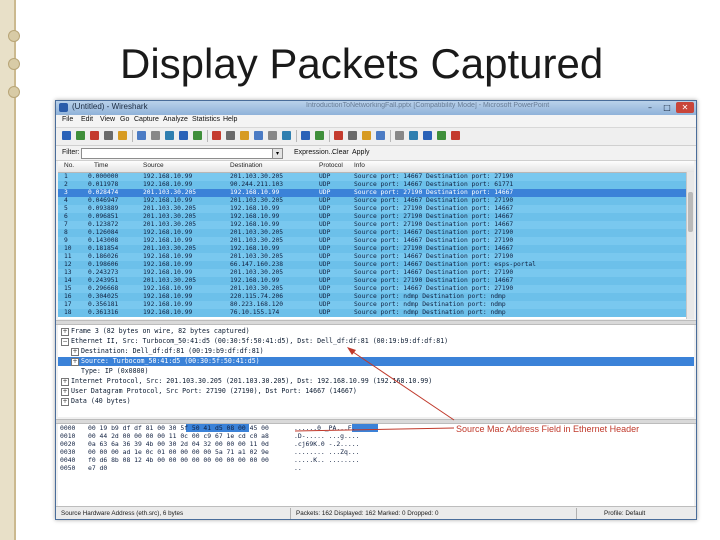  Describe the element at coordinates (399, 135) in the screenshot. I see `capture-filters-icon` at that location.